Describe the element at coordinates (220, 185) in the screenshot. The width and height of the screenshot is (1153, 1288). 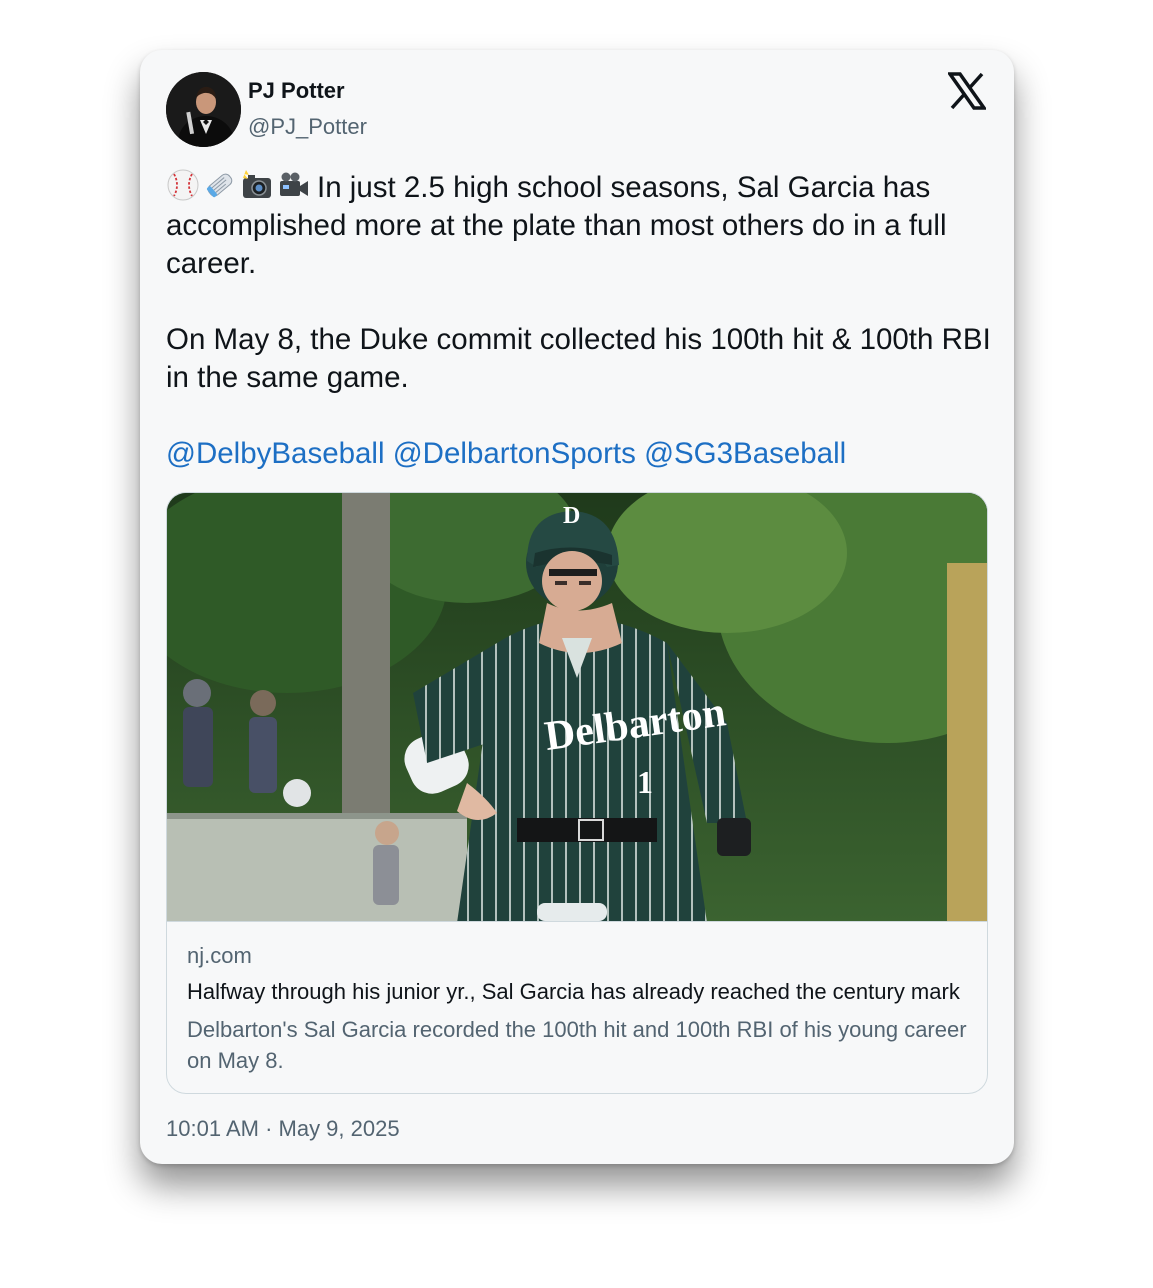
I see `newspaper-emoji` at that location.